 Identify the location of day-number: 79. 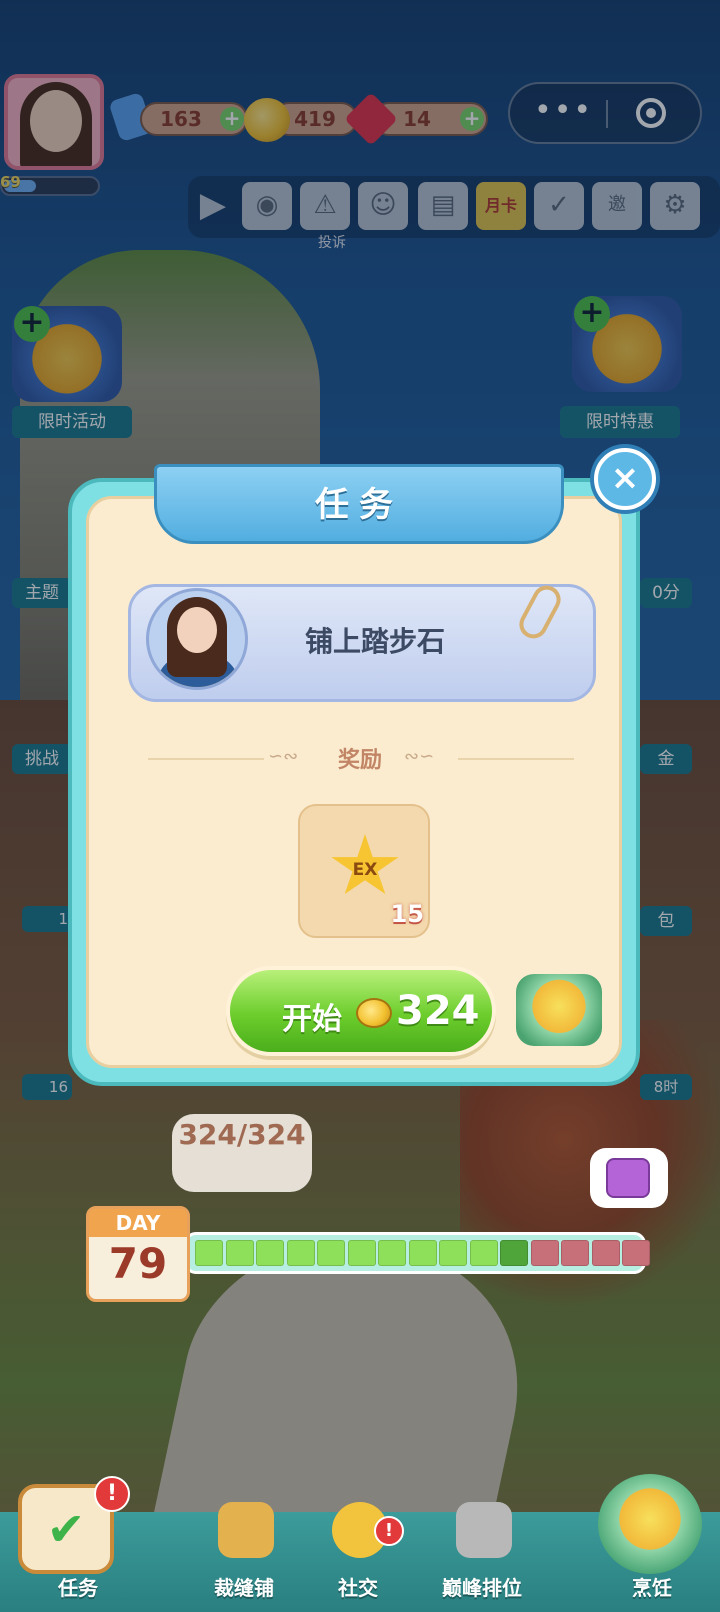
(138, 1263).